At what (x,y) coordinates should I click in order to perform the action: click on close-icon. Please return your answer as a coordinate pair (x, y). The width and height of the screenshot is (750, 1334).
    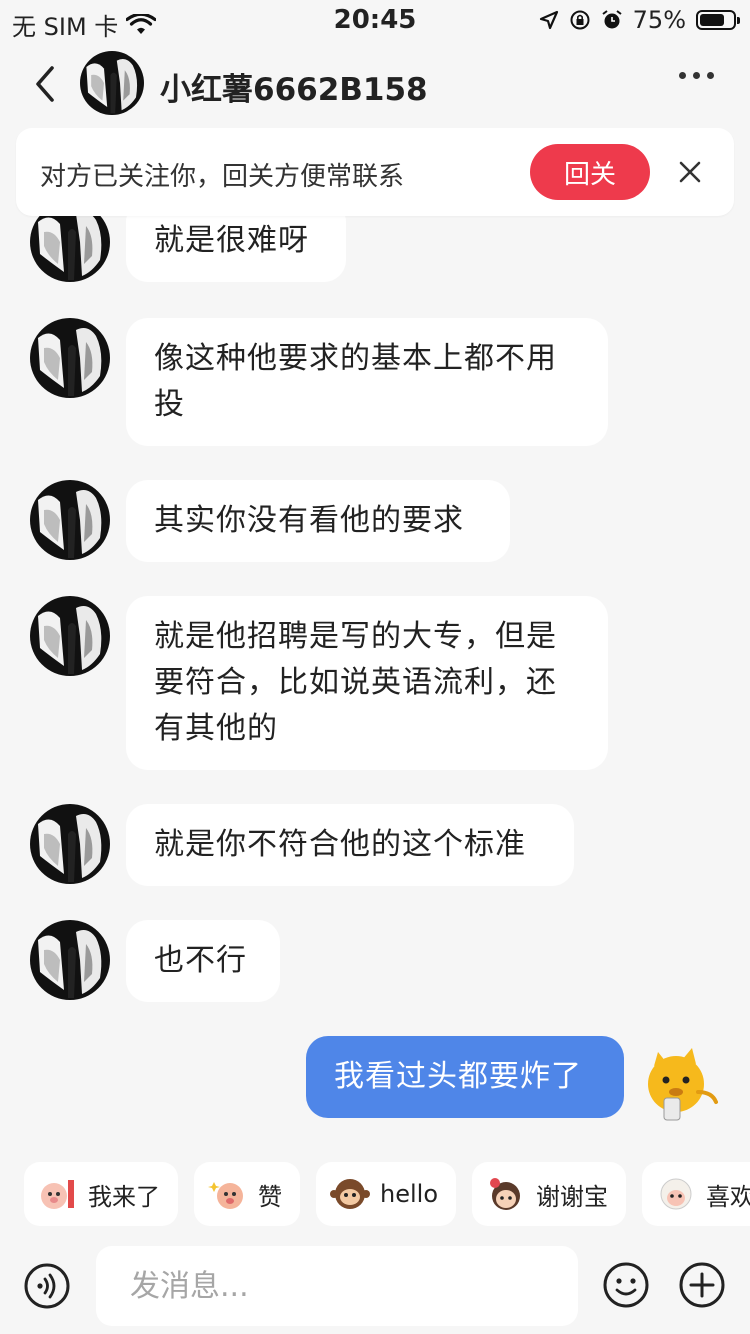
    Looking at the image, I should click on (690, 172).